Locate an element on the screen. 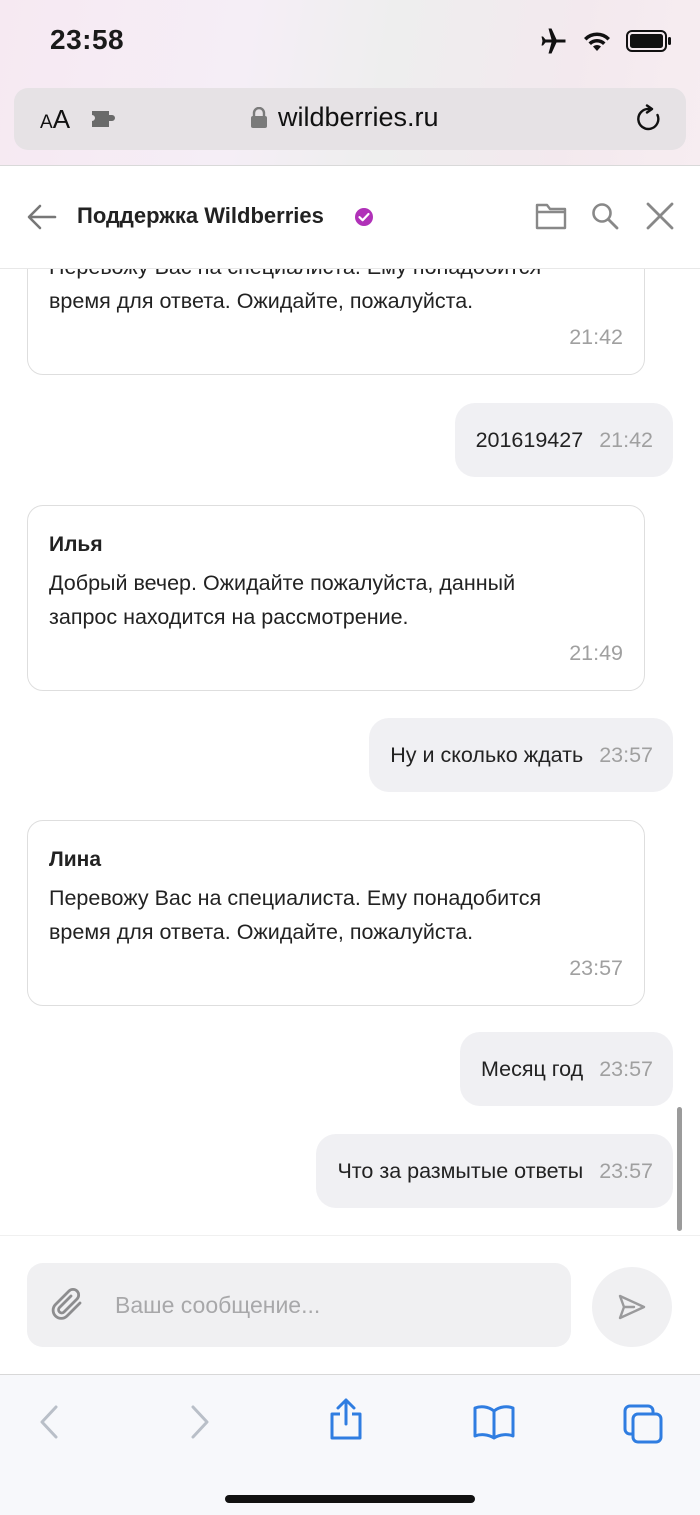 The image size is (700, 1515). extension-puzzle-icon is located at coordinates (104, 119).